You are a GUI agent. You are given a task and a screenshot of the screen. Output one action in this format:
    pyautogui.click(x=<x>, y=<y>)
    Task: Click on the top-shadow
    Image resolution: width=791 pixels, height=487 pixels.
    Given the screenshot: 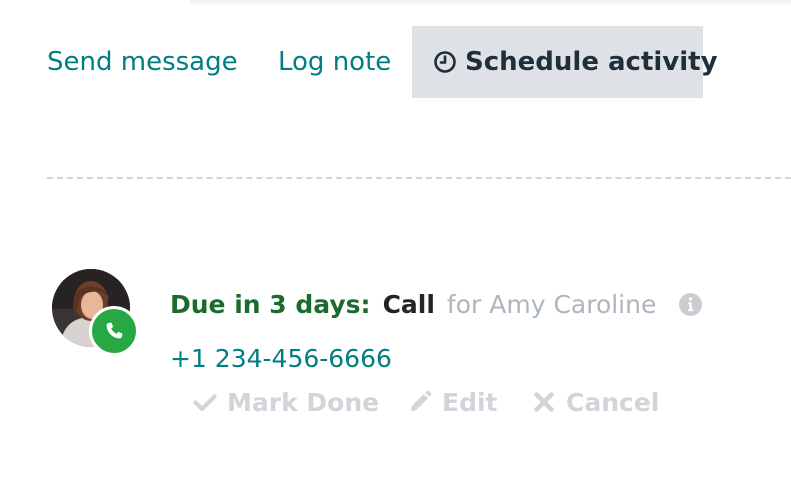 What is the action you would take?
    pyautogui.click(x=490, y=3)
    